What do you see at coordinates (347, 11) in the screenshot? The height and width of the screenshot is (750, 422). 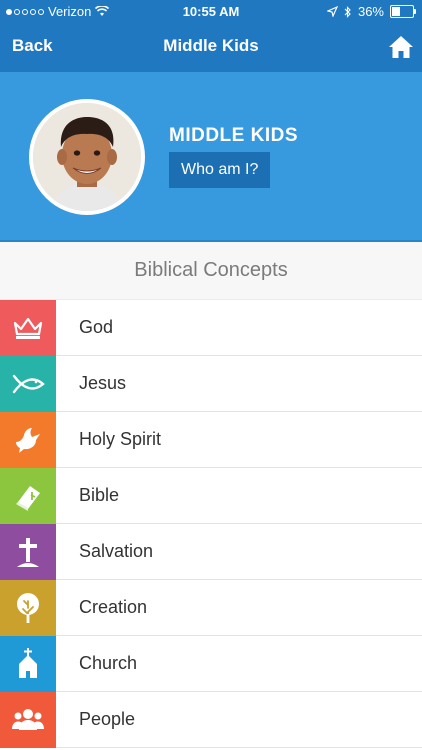 I see `bluetooth-icon` at bounding box center [347, 11].